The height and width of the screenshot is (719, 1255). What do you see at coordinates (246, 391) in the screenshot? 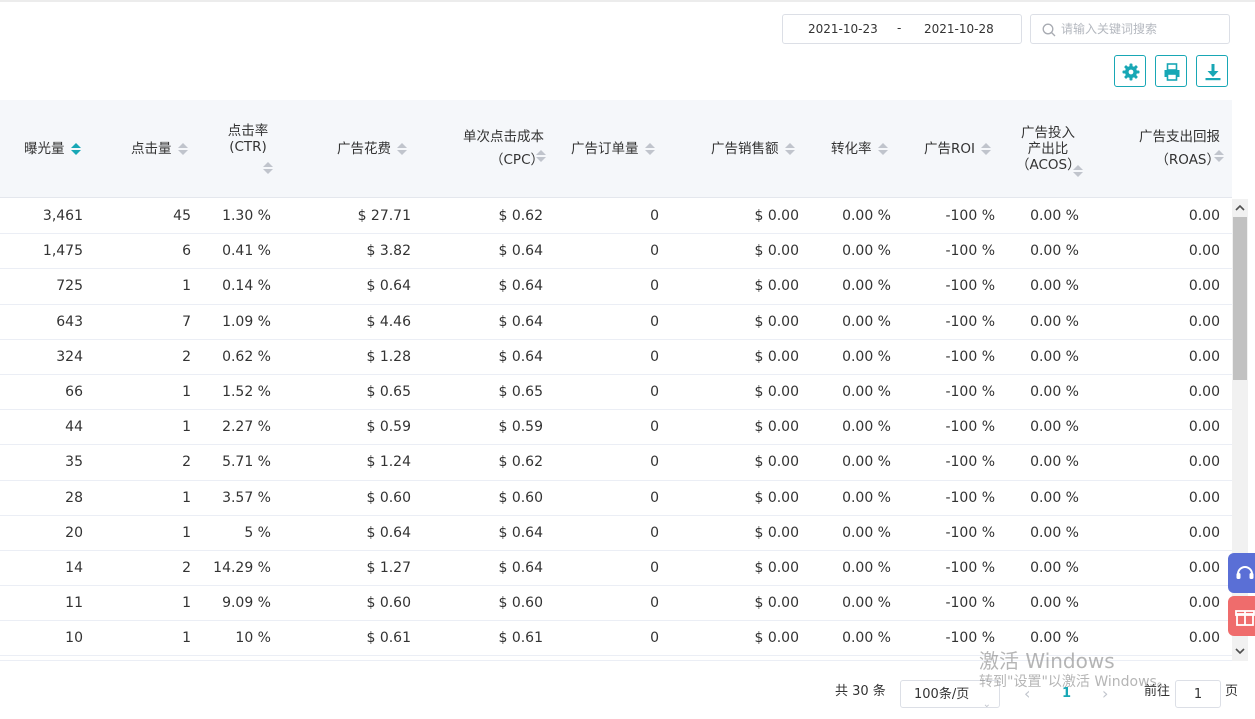
I see `cell-ctr: 1.52 %` at bounding box center [246, 391].